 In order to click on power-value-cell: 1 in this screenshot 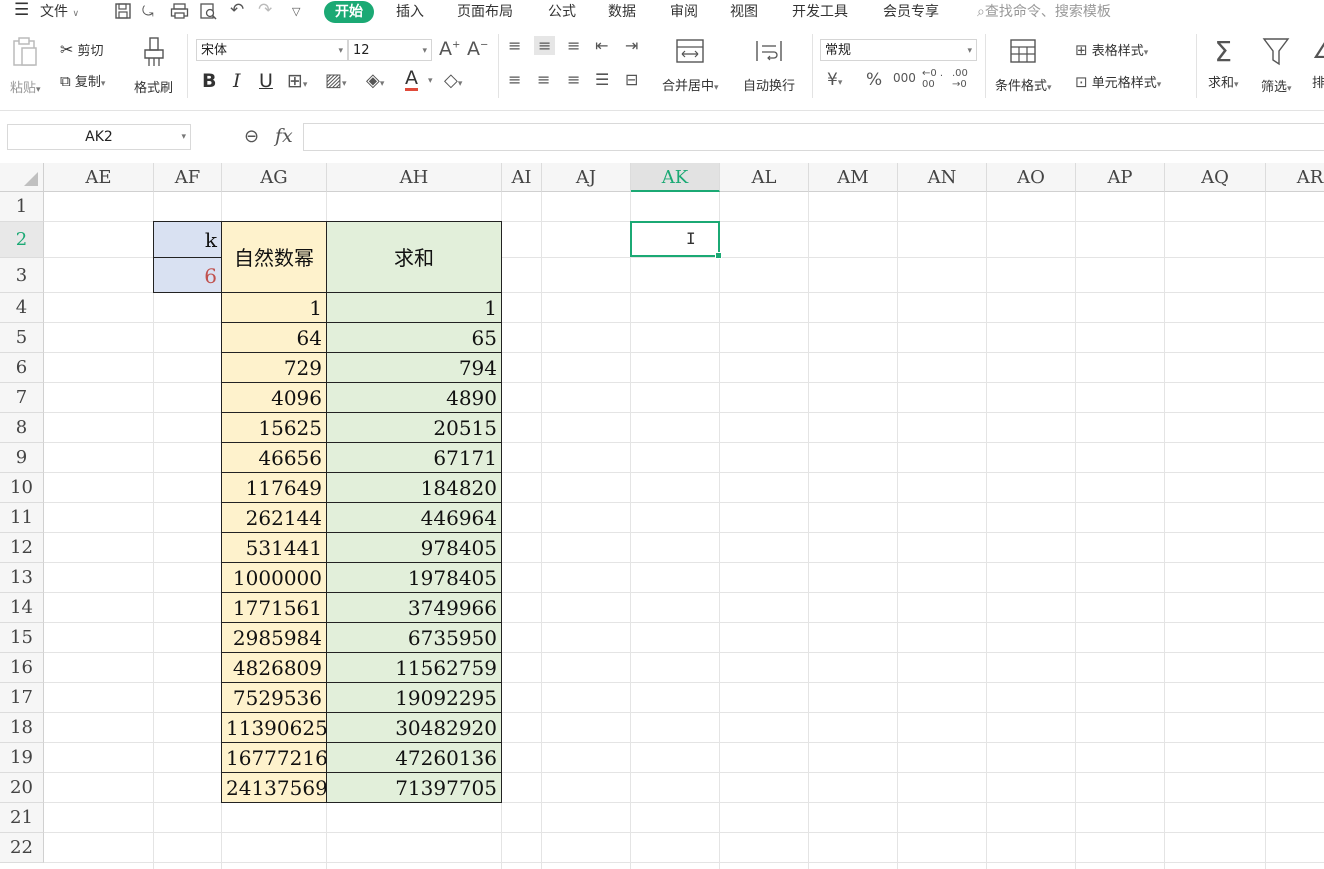, I will do `click(274, 307)`.